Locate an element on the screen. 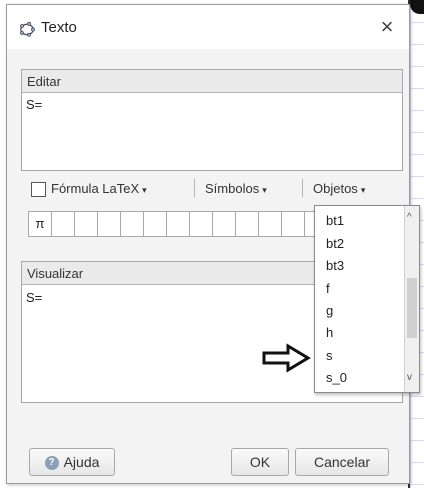 The width and height of the screenshot is (424, 488). dropdown-item-f: f is located at coordinates (328, 288).